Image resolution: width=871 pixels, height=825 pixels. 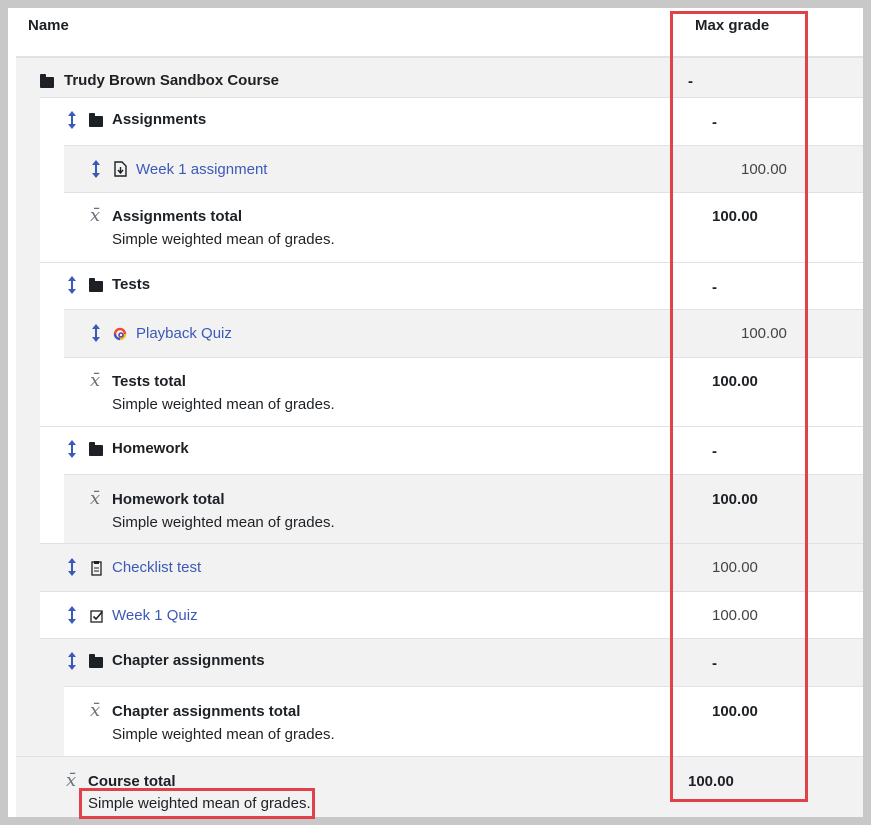 I want to click on total-description-course: Simple weighted mean of grades., so click(x=199, y=803).